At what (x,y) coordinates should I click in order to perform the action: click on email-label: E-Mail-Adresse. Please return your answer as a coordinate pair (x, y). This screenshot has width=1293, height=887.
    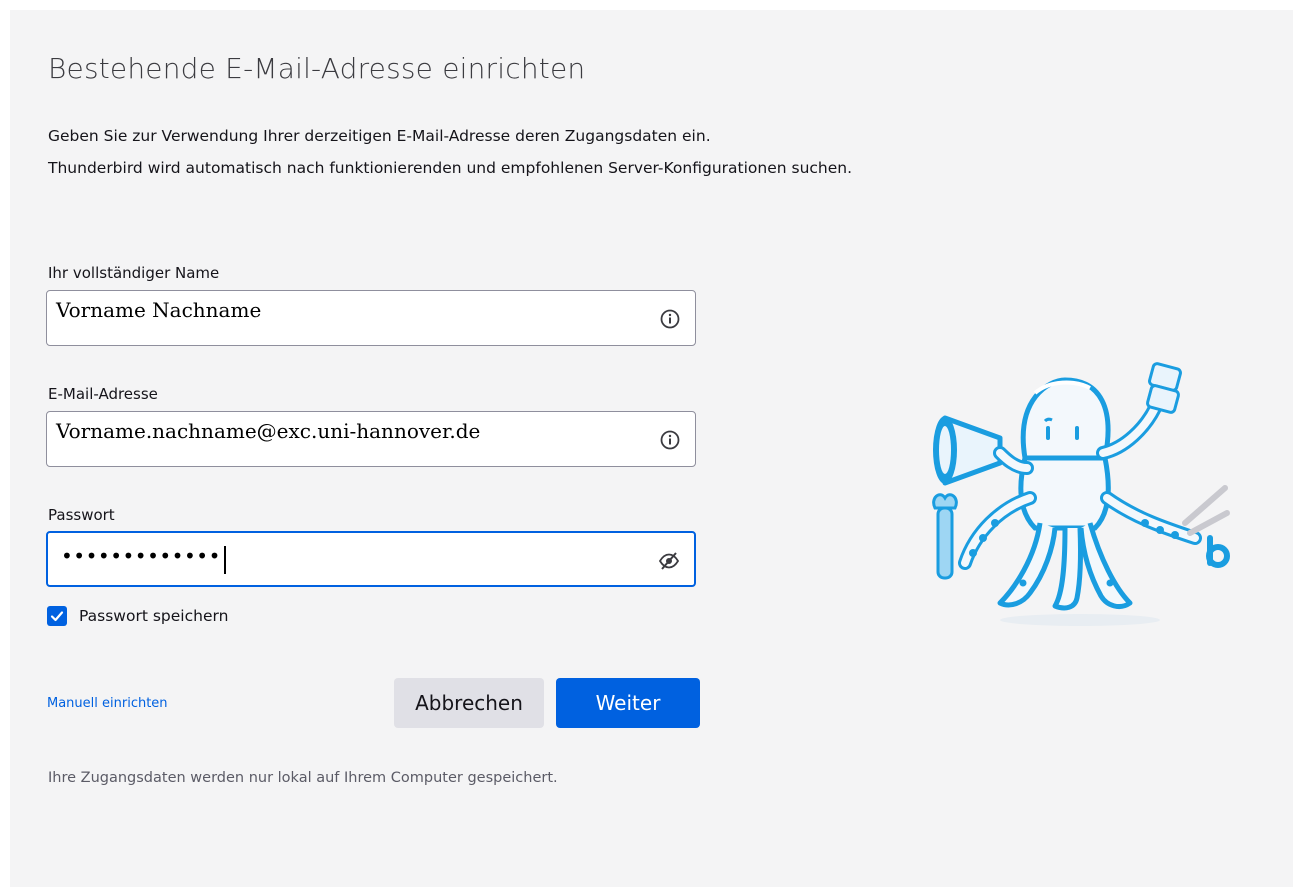
    Looking at the image, I should click on (103, 394).